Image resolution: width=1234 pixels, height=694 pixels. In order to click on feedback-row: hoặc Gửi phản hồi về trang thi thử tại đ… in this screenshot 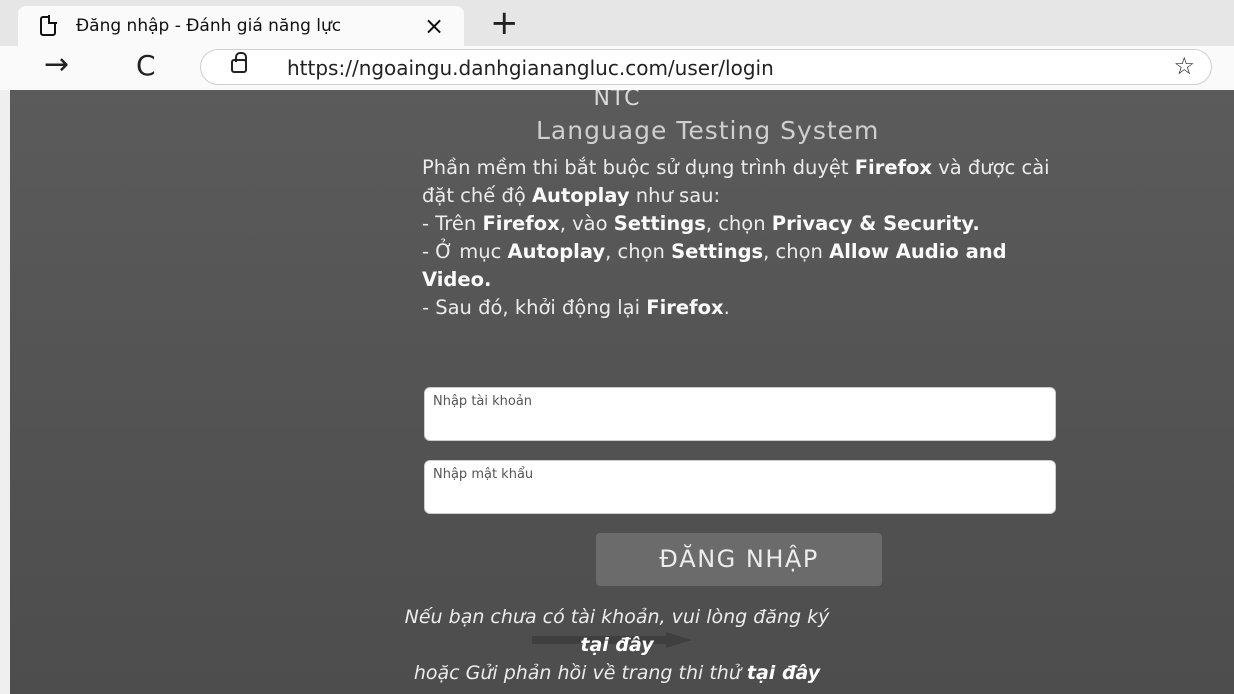, I will do `click(617, 673)`.